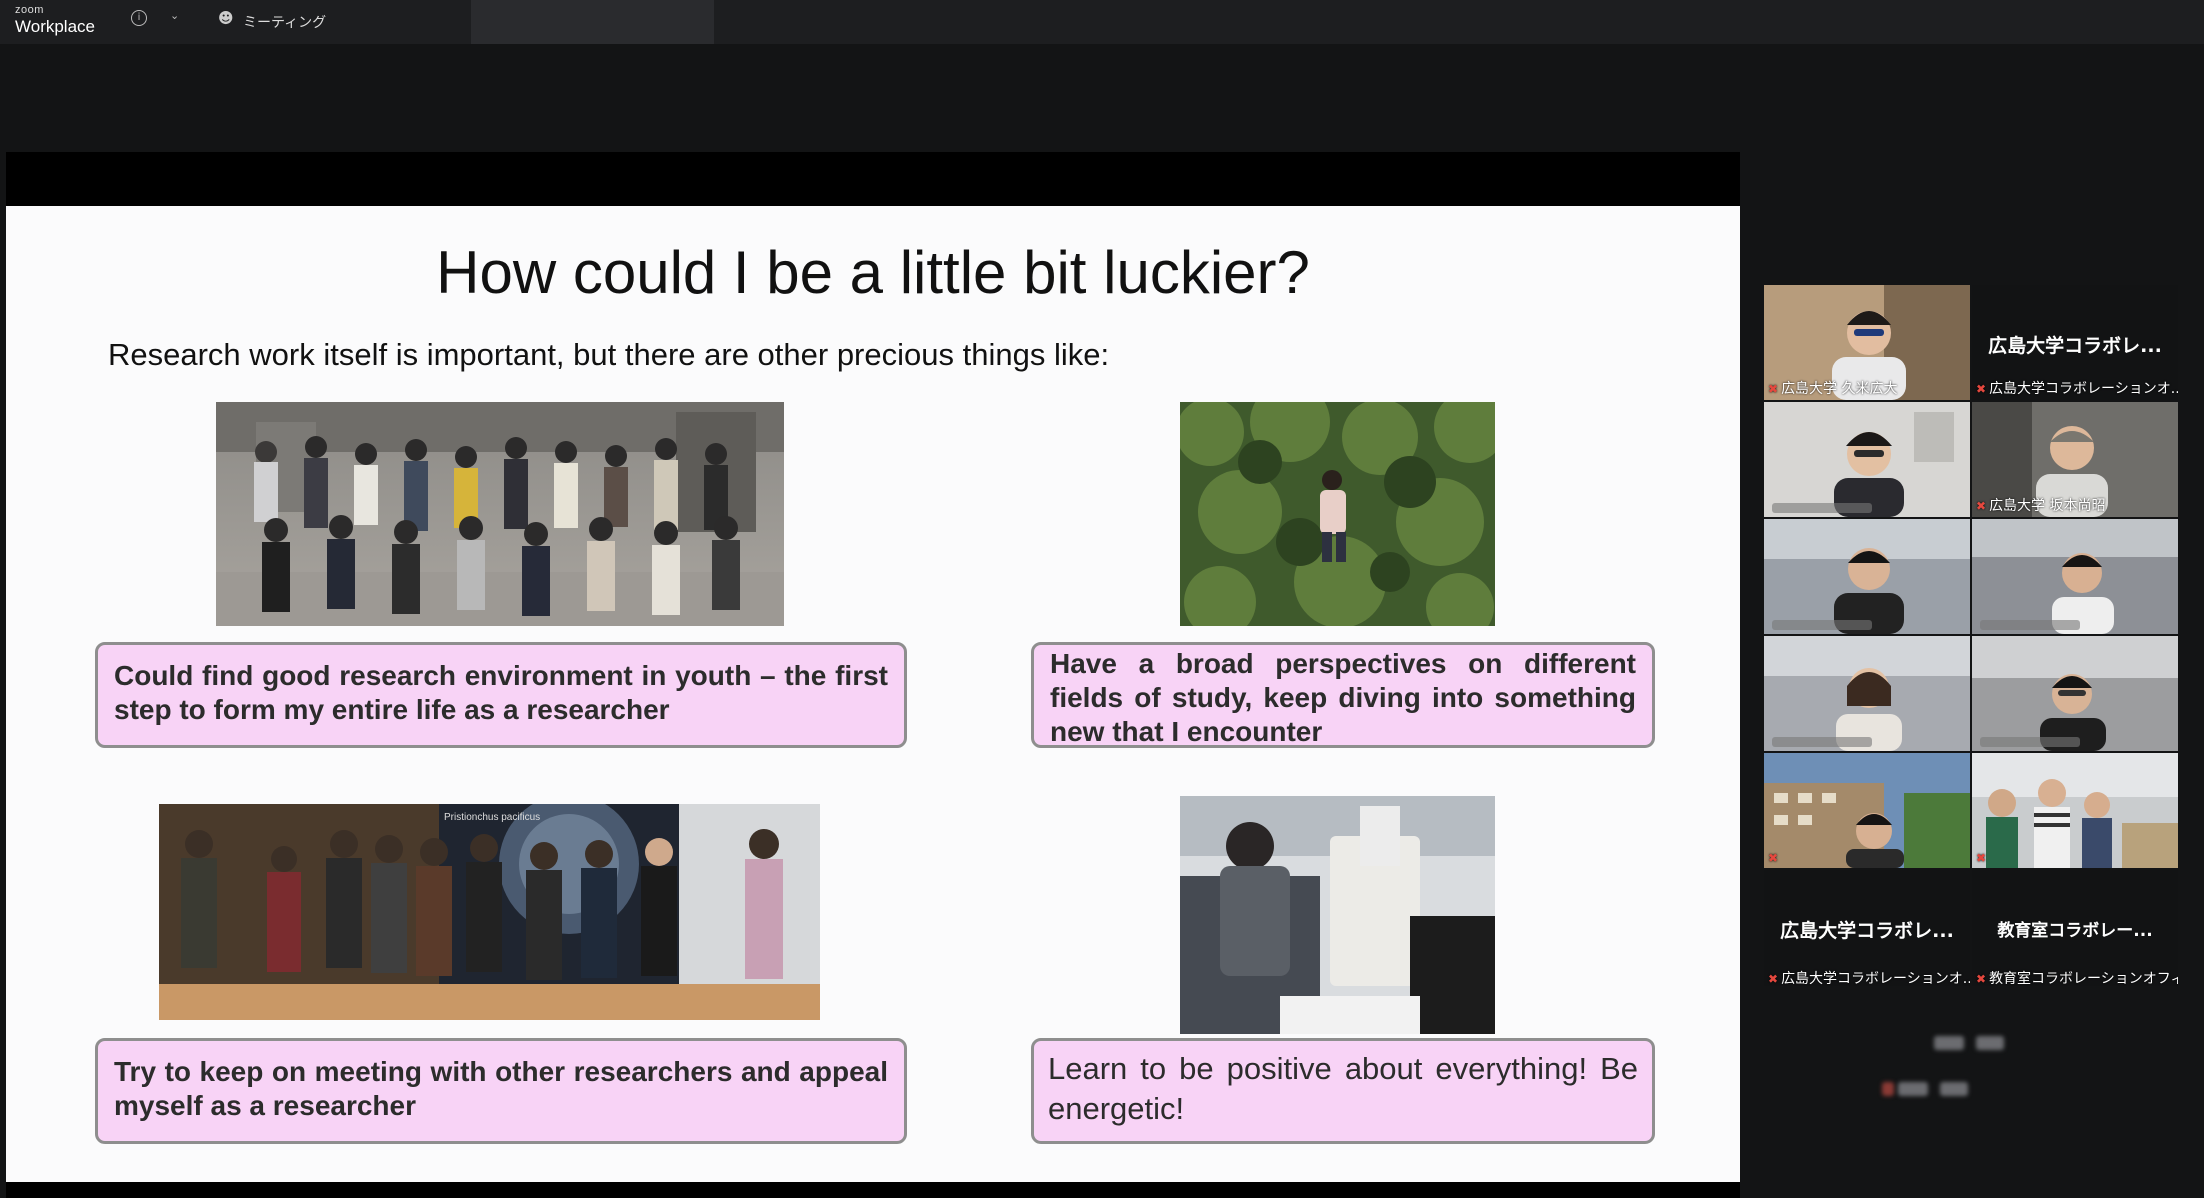  Describe the element at coordinates (500, 514) in the screenshot. I see `lab-group-photo` at that location.